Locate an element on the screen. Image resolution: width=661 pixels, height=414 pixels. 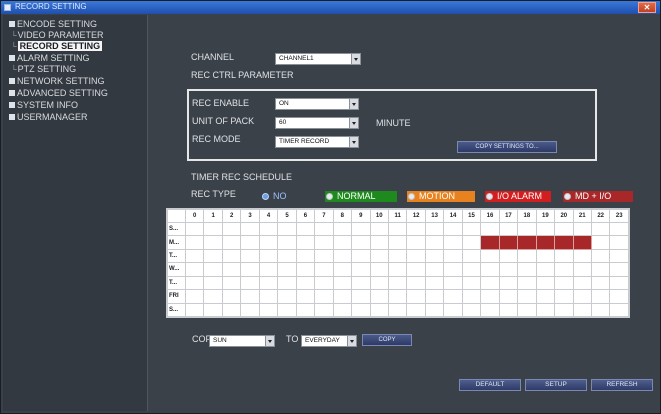
sidebar-item: └ PTZ SETTING is located at coordinates (43, 69).